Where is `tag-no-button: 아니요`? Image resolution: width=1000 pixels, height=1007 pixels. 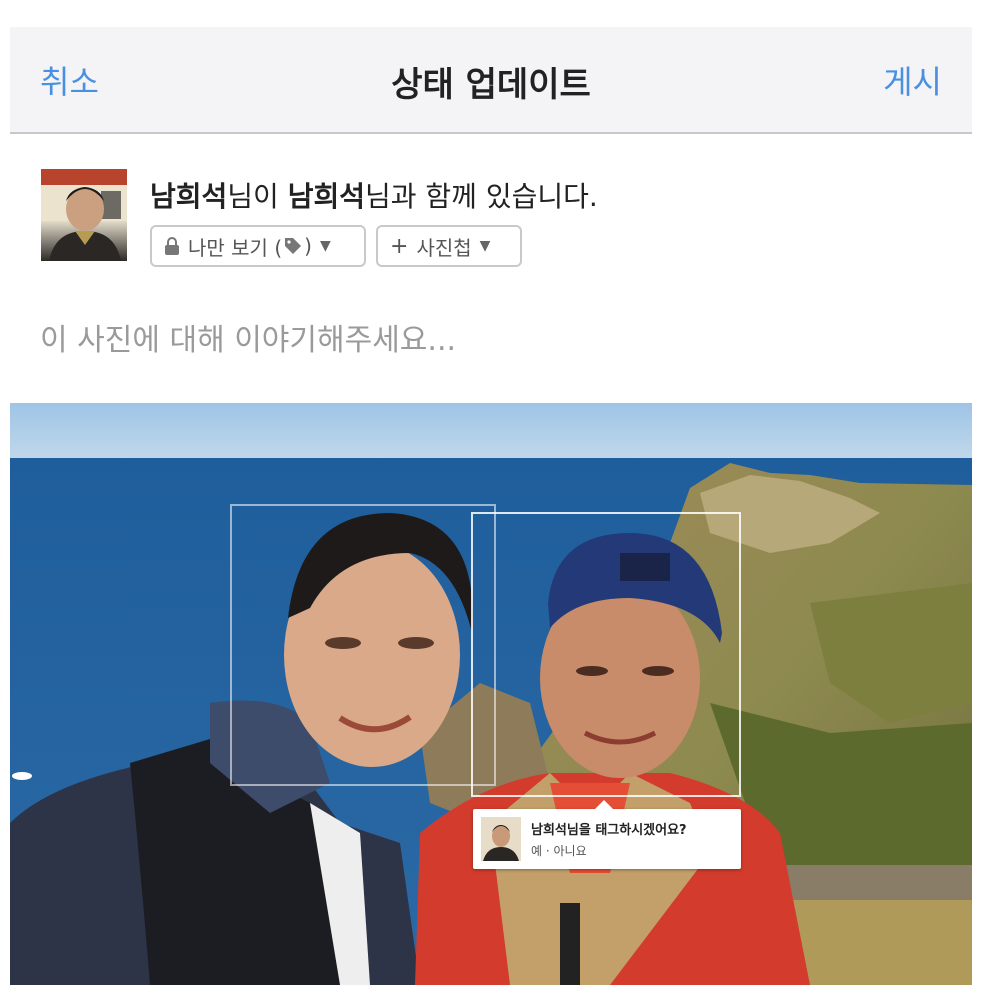
tag-no-button: 아니요 is located at coordinates (570, 851).